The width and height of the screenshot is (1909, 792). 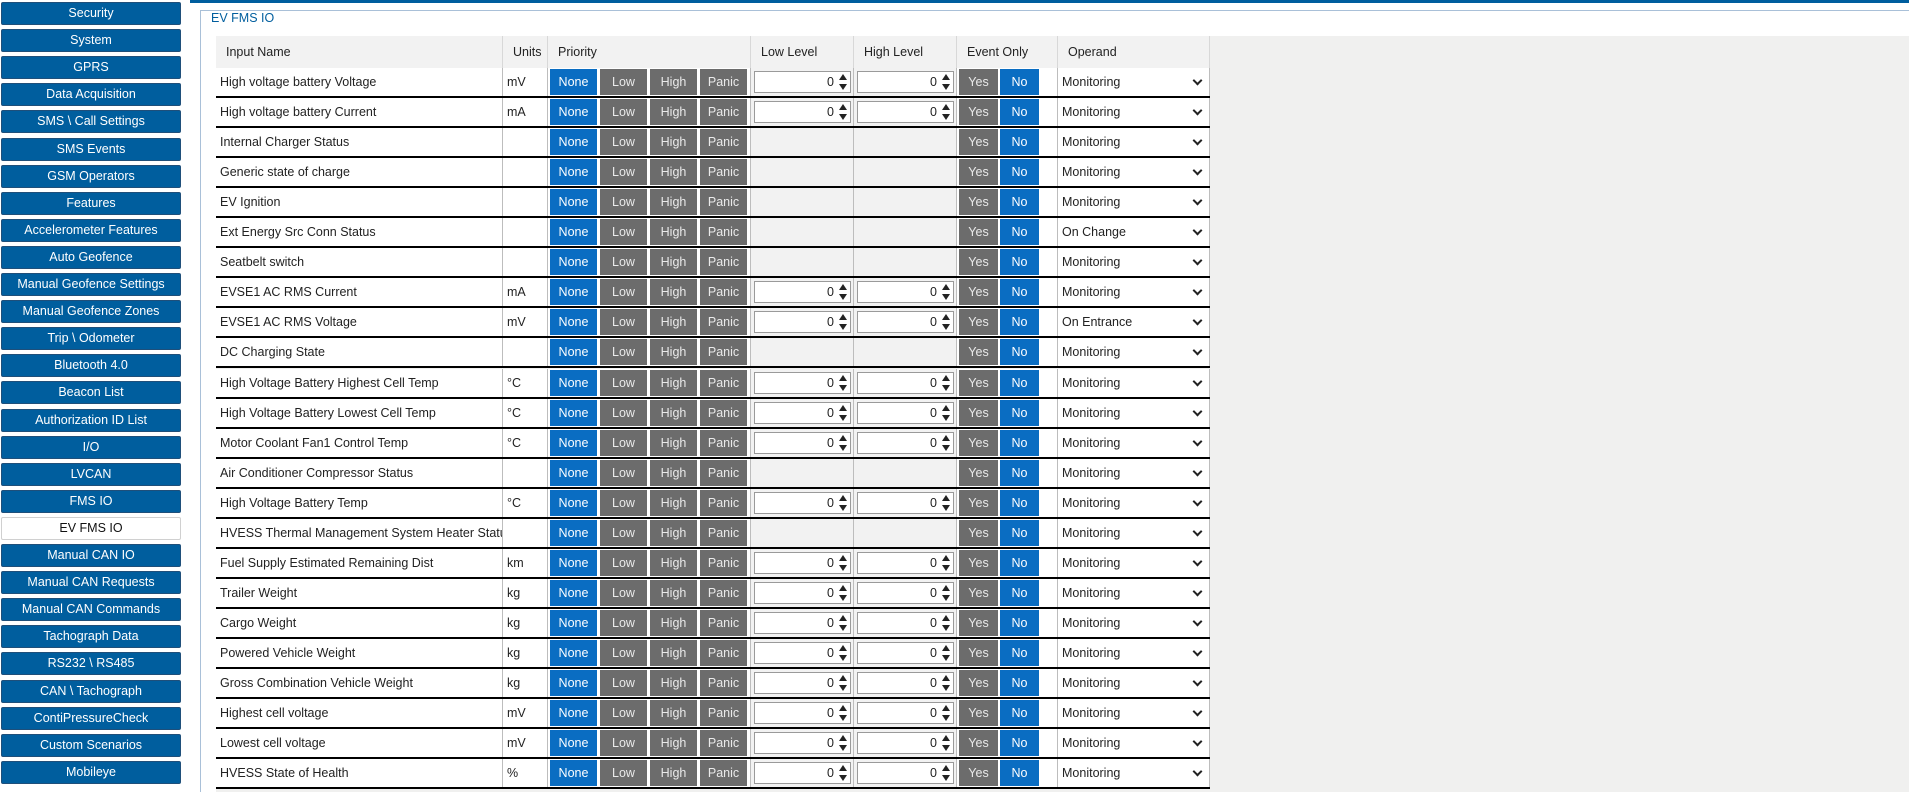 I want to click on sidebar-item-accelerometer-features: Accelerometer Features, so click(x=91, y=230).